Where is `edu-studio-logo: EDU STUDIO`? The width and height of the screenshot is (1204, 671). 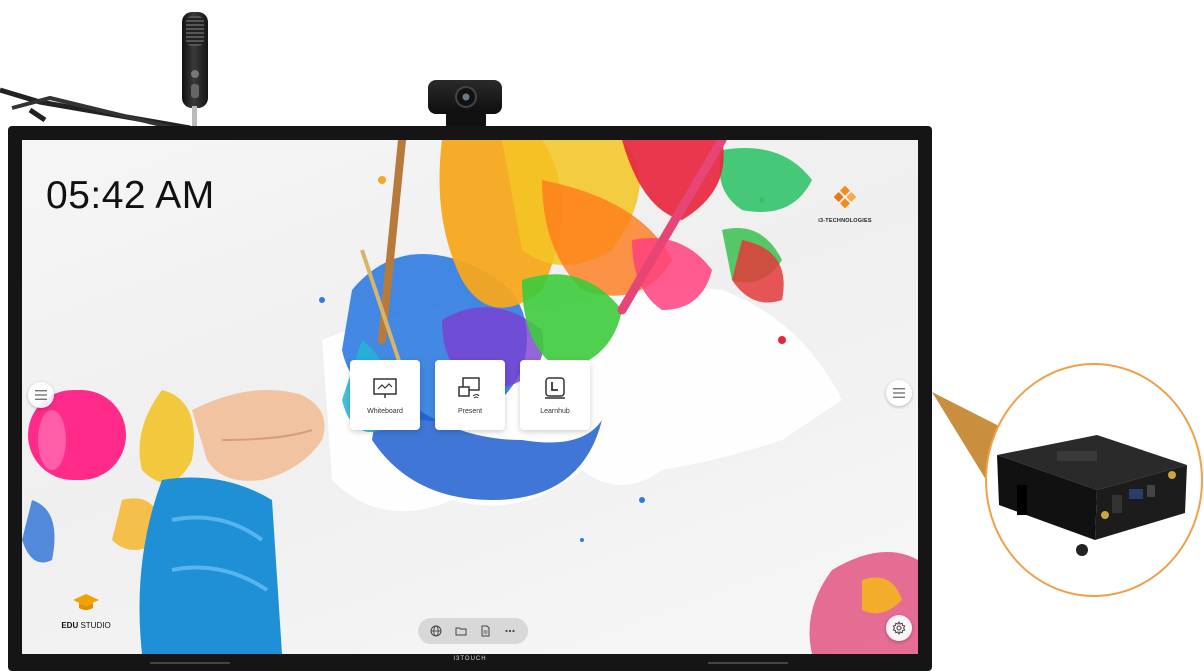 edu-studio-logo: EDU STUDIO is located at coordinates (86, 611).